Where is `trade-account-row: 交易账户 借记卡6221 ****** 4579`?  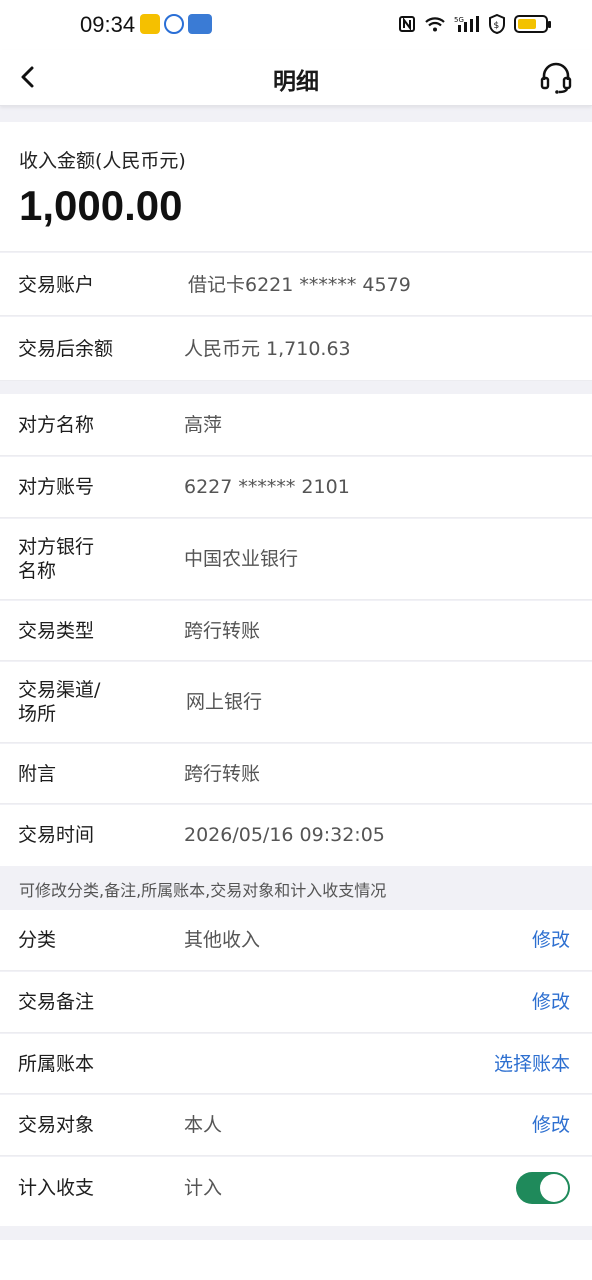 trade-account-row: 交易账户 借记卡6221 ****** 4579 is located at coordinates (296, 284).